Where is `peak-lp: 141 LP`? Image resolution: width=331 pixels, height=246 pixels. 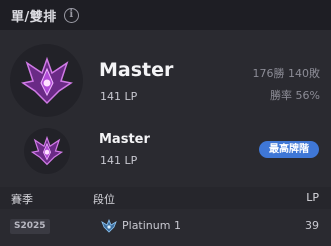
peak-lp: 141 LP is located at coordinates (119, 160).